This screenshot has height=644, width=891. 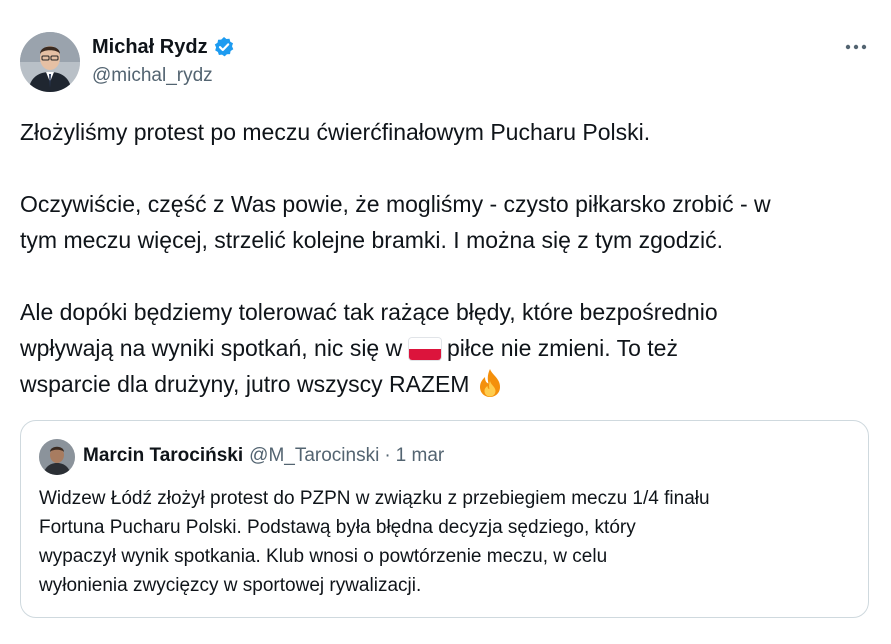 I want to click on quoted-header: Marcin Tarociński @M_Tarocinski · 1 mar, so click(x=263, y=456).